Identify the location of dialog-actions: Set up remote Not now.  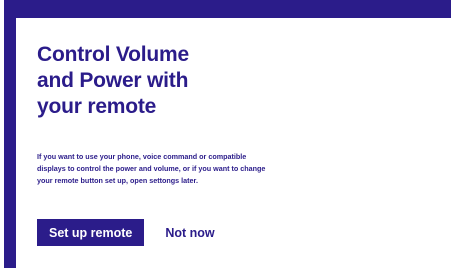
(126, 232).